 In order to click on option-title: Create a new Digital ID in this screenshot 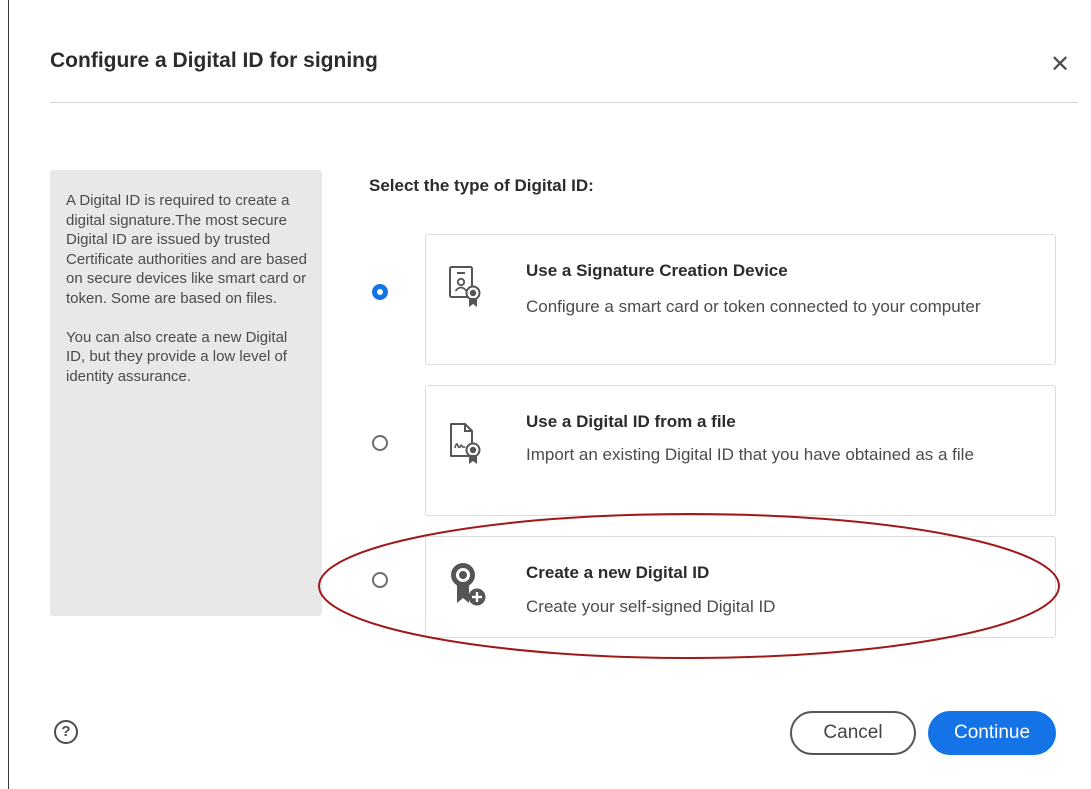, I will do `click(618, 572)`.